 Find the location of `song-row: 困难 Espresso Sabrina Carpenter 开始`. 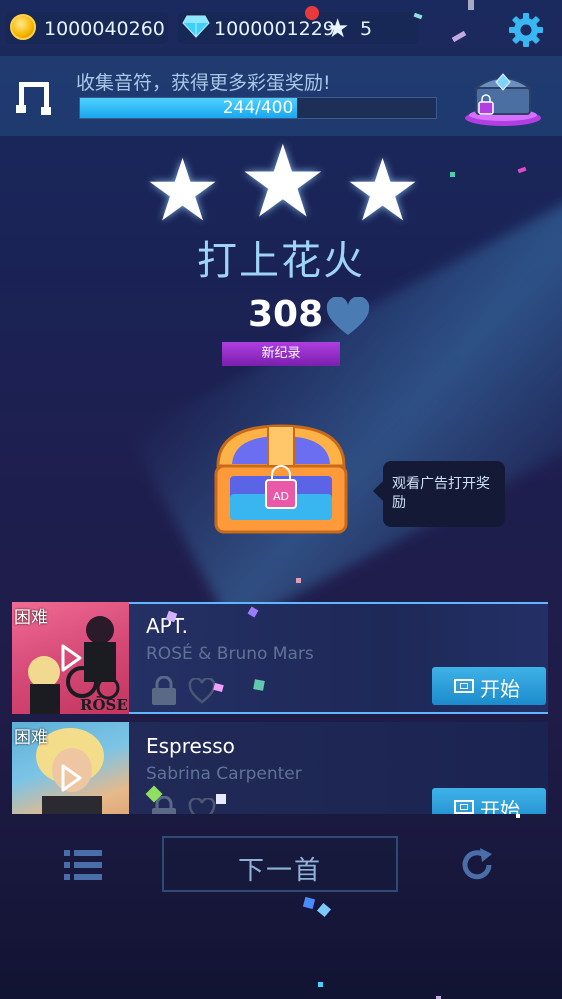

song-row: 困难 Espresso Sabrina Carpenter 开始 is located at coordinates (280, 768).